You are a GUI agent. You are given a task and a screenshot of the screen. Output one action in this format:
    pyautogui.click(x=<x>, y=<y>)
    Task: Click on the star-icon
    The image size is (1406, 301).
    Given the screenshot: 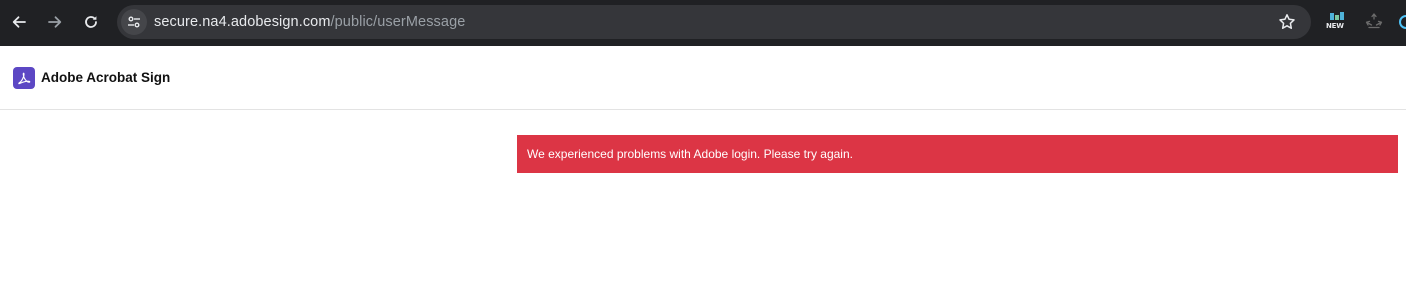 What is the action you would take?
    pyautogui.click(x=1287, y=21)
    